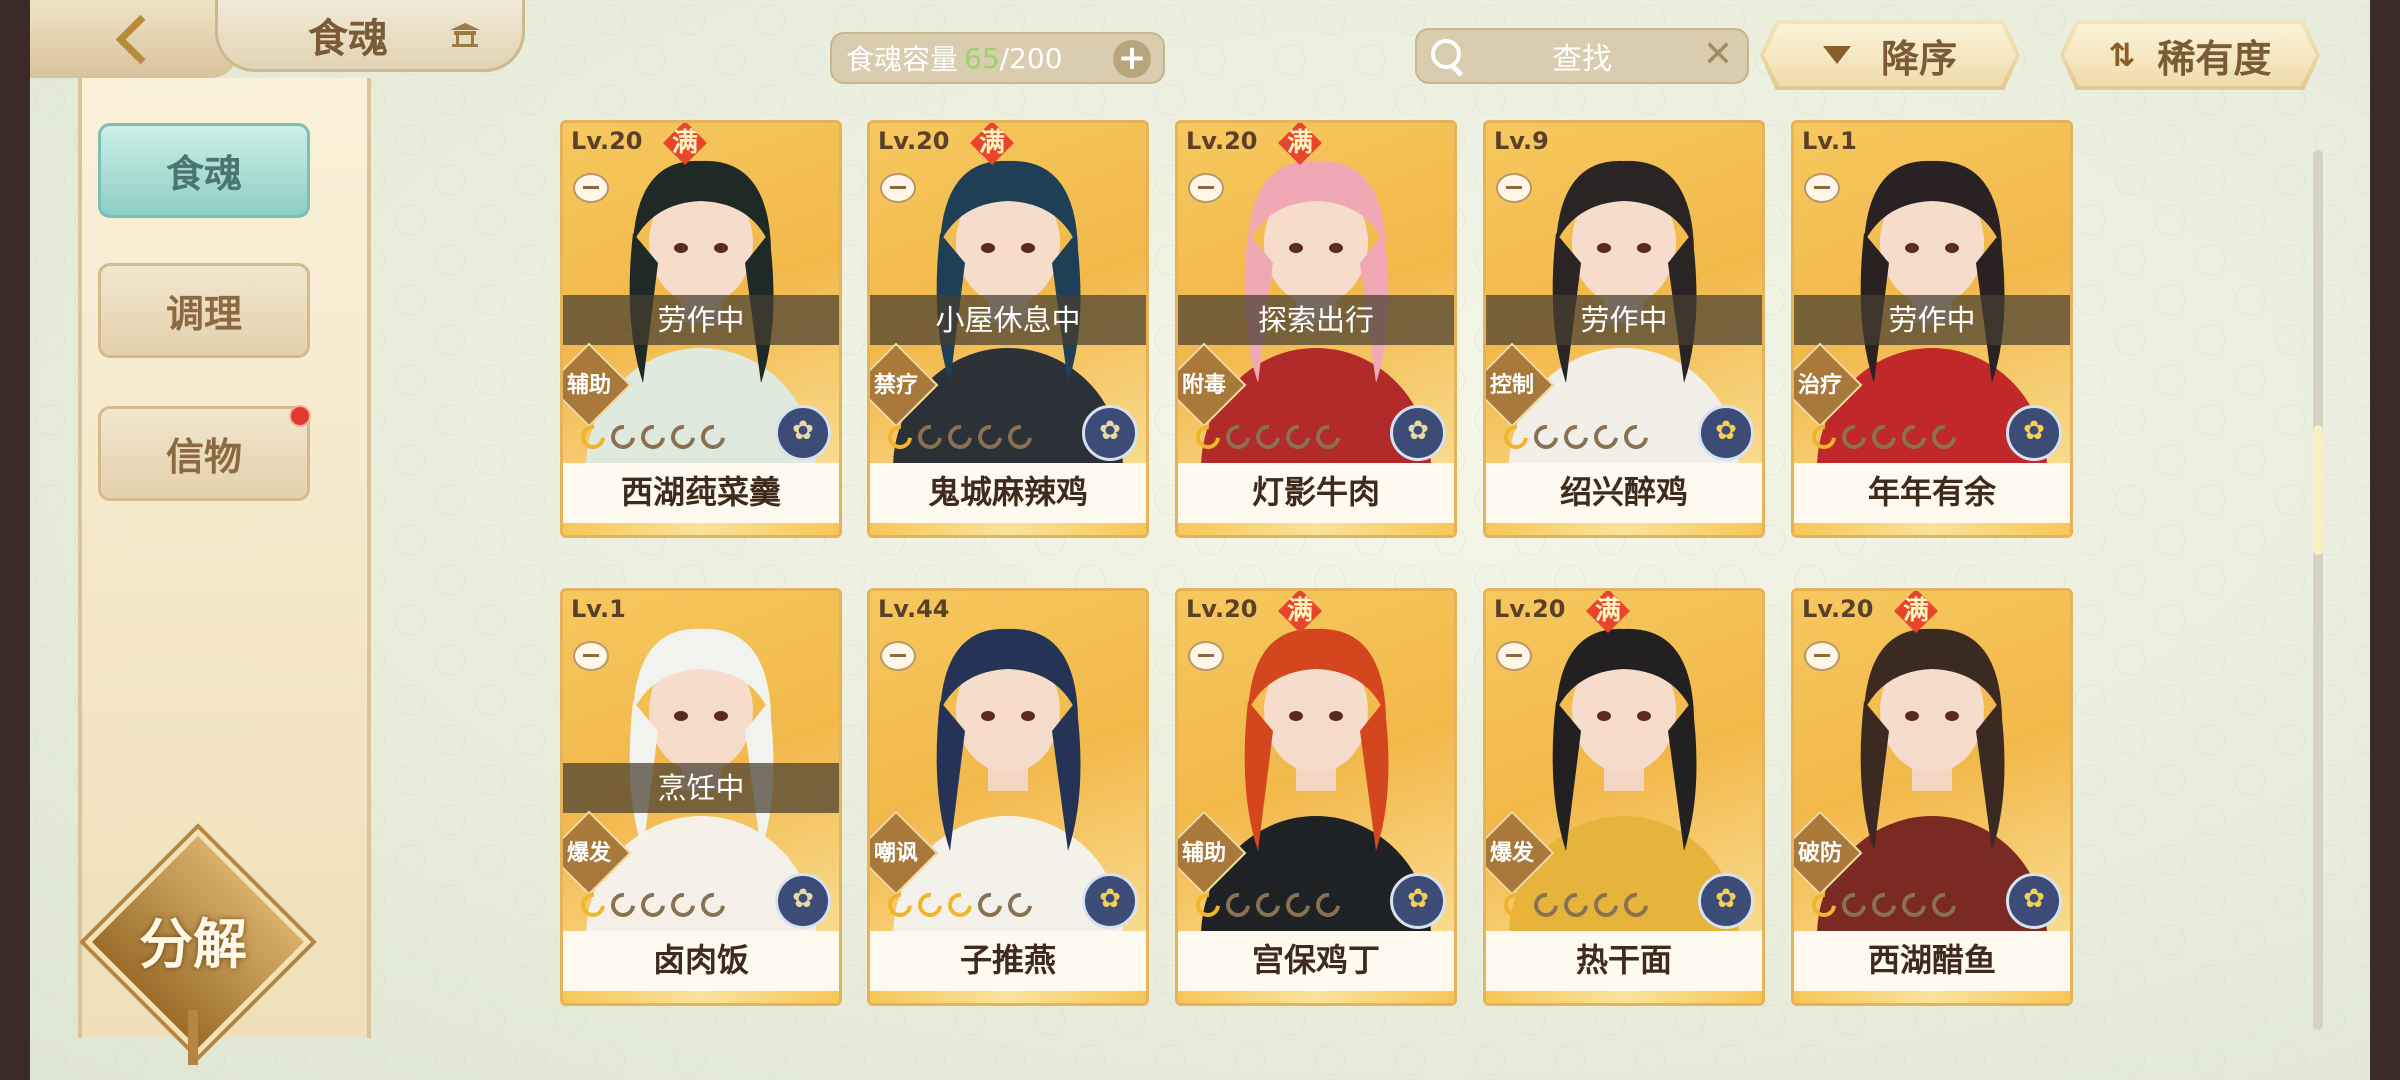 Image resolution: width=2400 pixels, height=1080 pixels. What do you see at coordinates (1511, 853) in the screenshot?
I see `role-label: 爆发` at bounding box center [1511, 853].